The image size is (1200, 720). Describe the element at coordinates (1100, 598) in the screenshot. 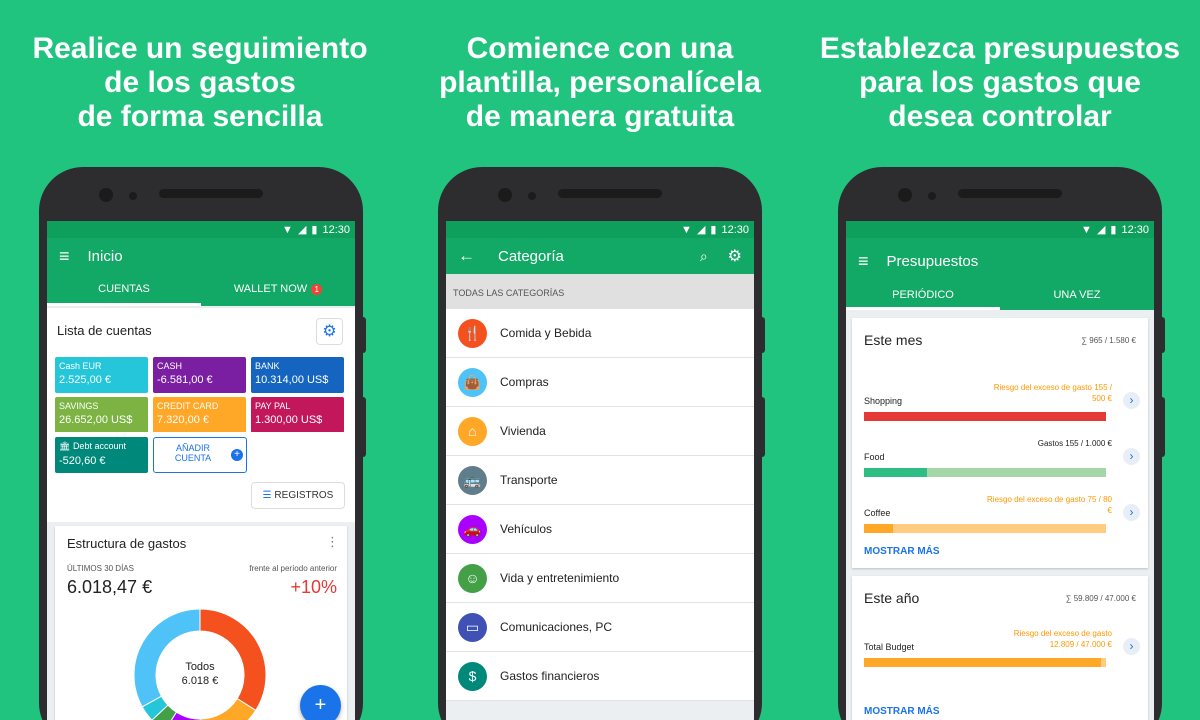

I see `year-summary: ∑ 59.809 / 47.000 €` at that location.